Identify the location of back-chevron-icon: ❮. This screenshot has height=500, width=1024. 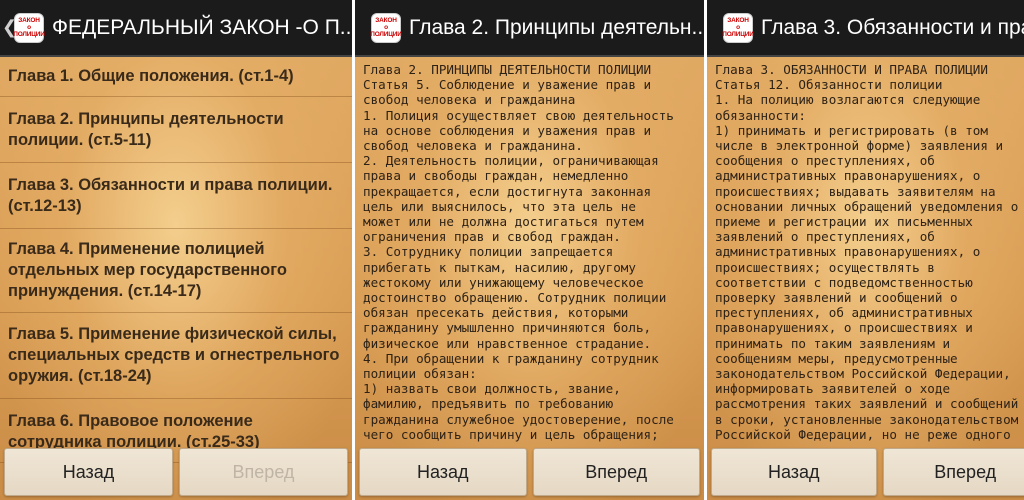
(9, 27).